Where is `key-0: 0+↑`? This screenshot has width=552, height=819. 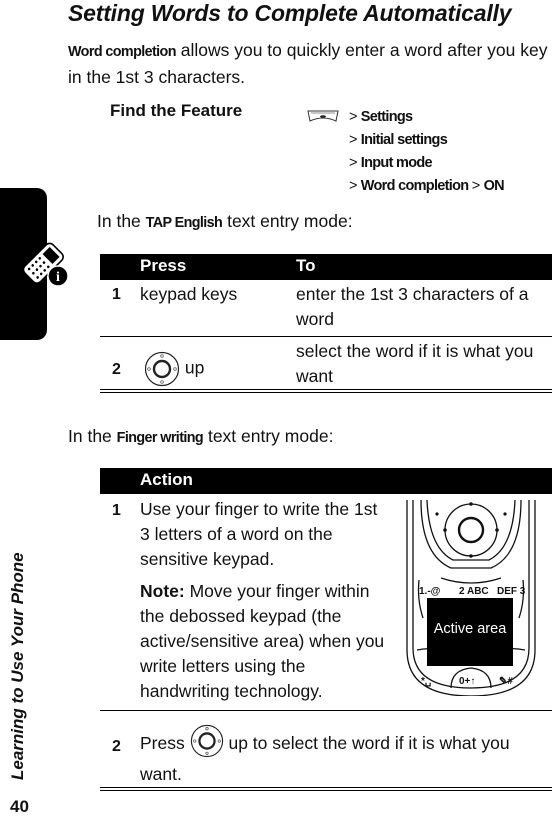
key-0: 0+↑ is located at coordinates (467, 681).